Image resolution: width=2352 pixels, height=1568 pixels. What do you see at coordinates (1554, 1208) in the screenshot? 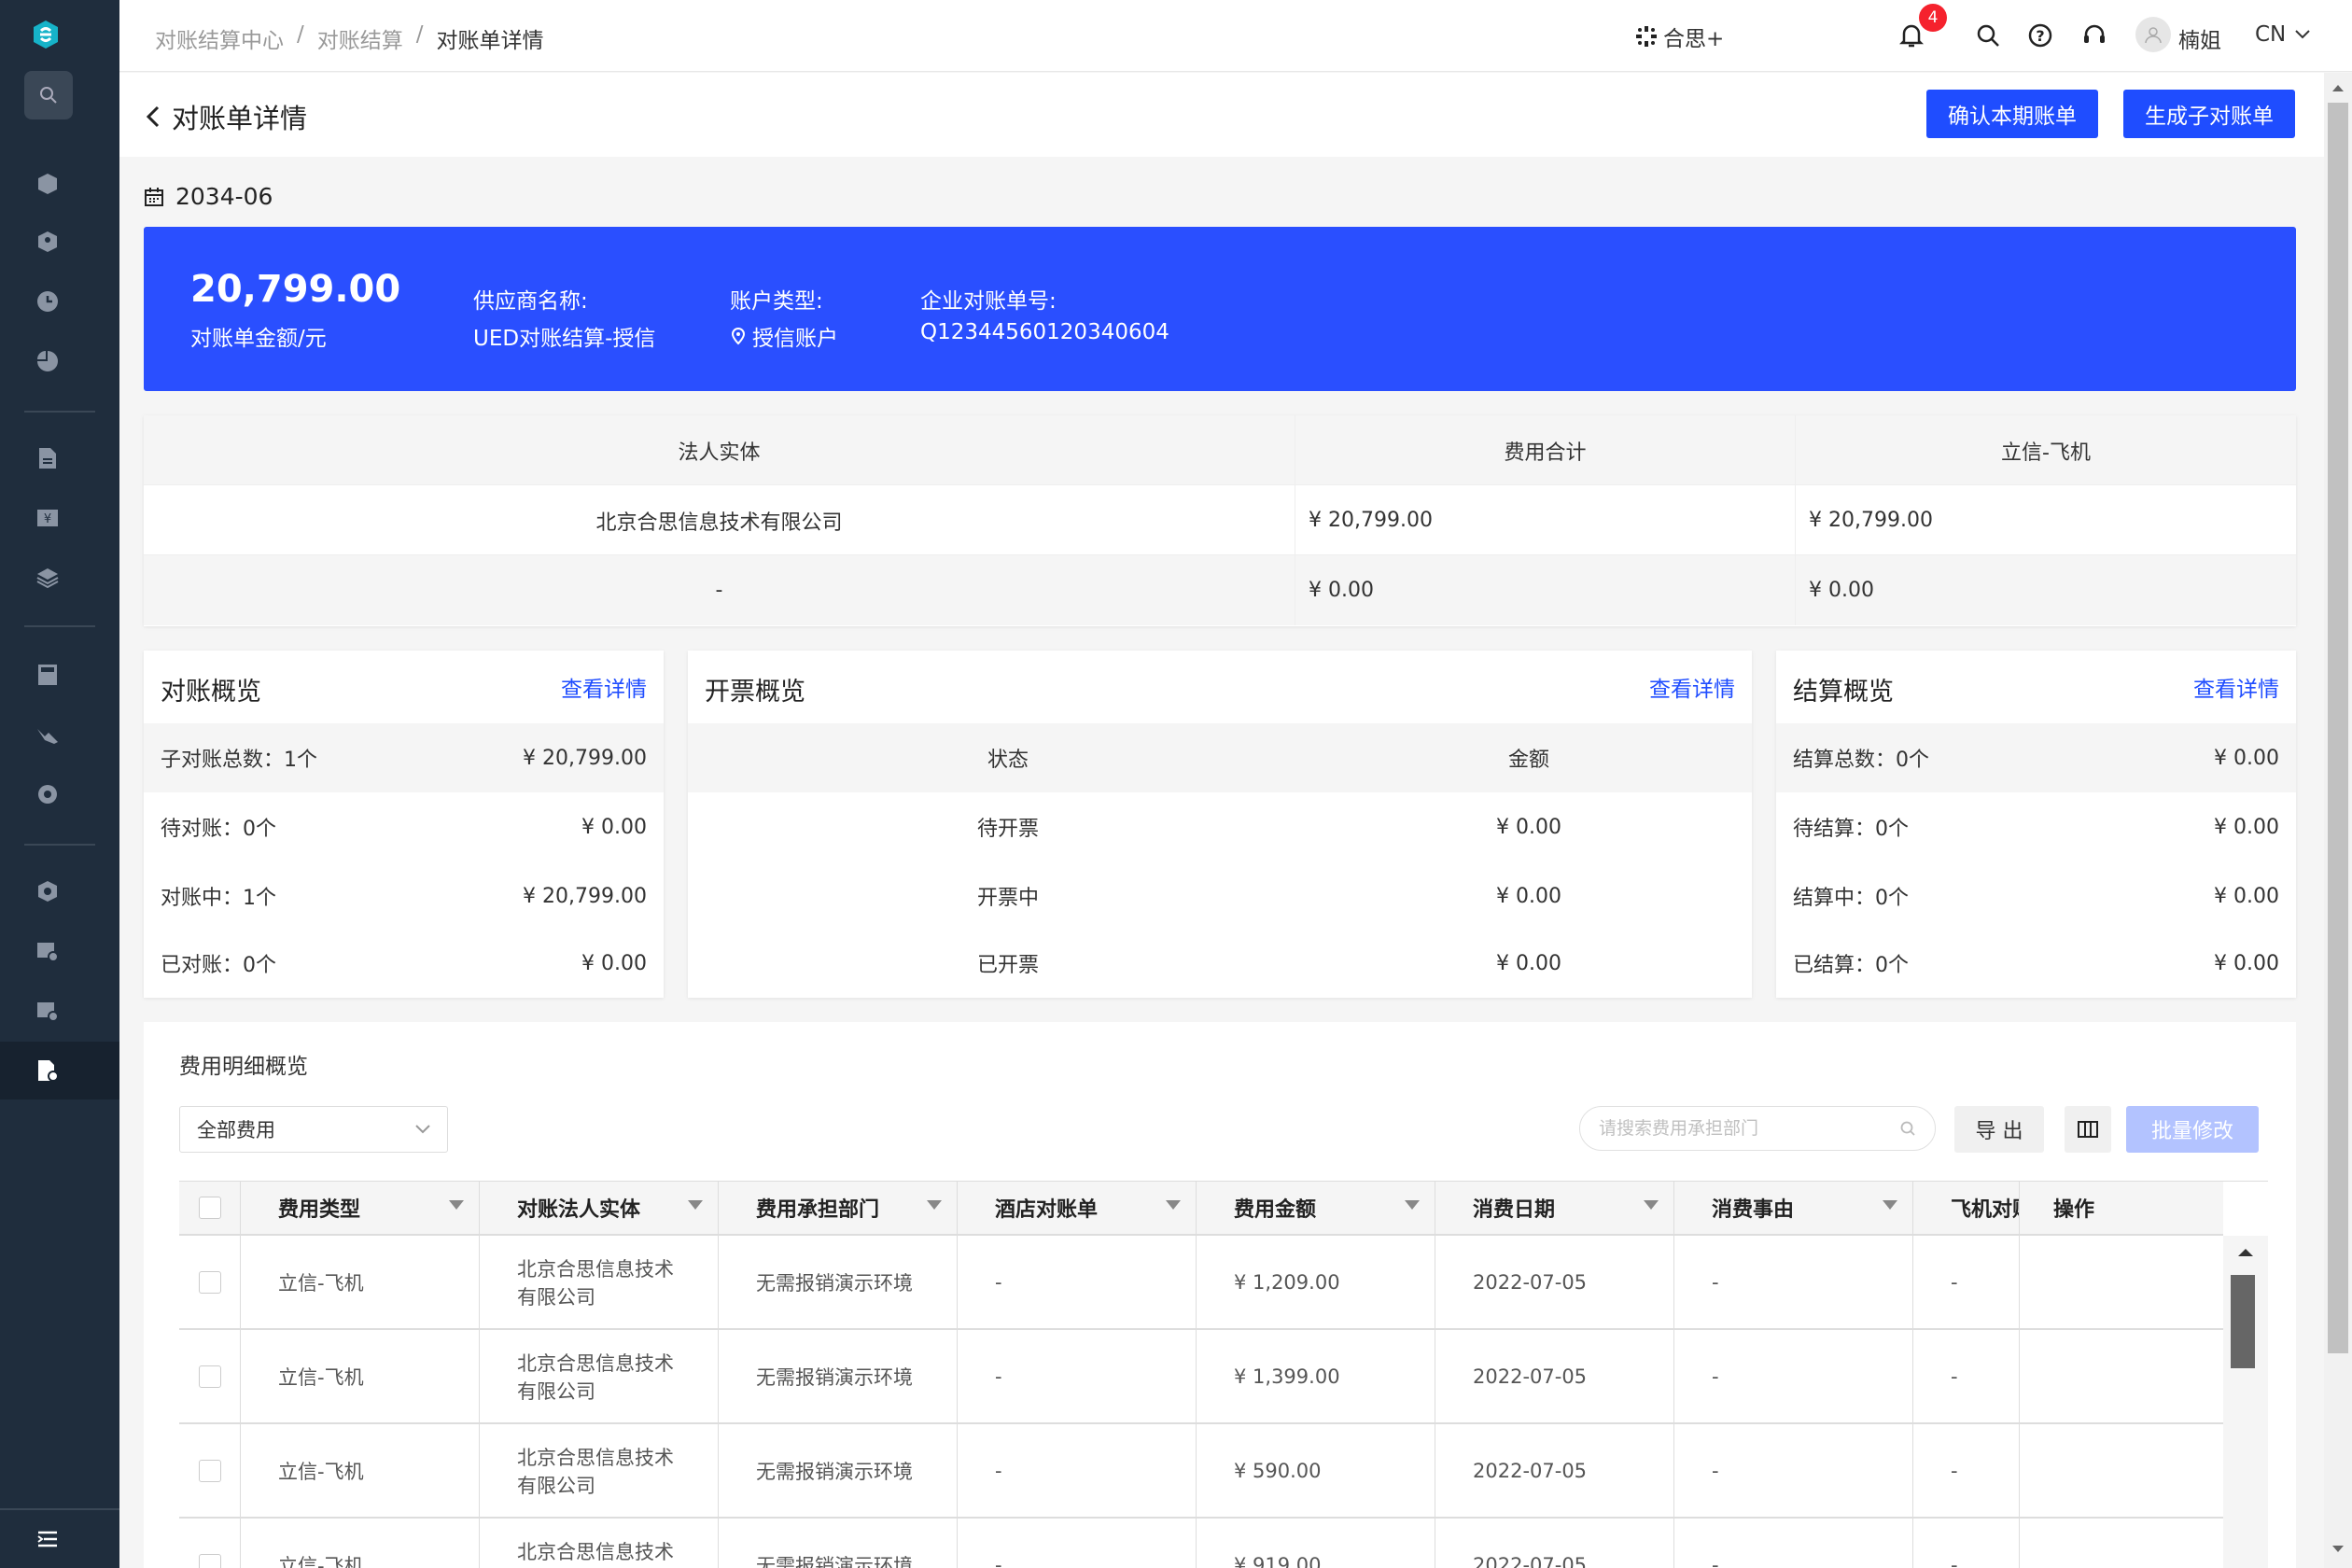
I see `column-header: 消费日期` at bounding box center [1554, 1208].